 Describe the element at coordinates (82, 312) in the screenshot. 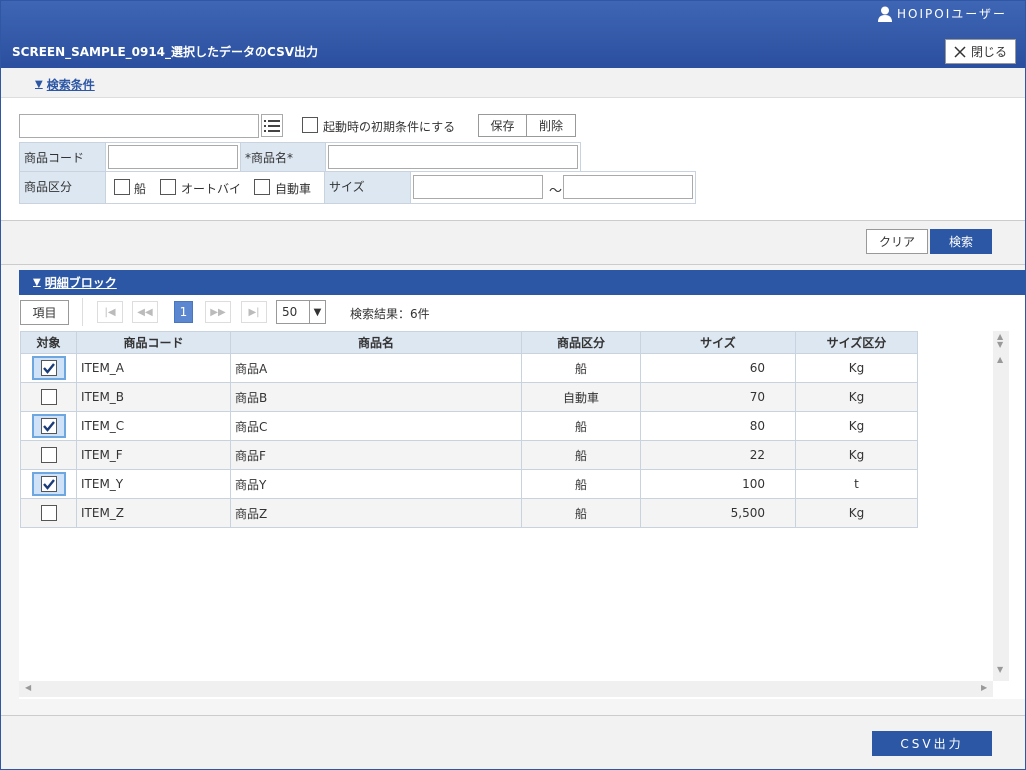

I see `pager-divider` at that location.